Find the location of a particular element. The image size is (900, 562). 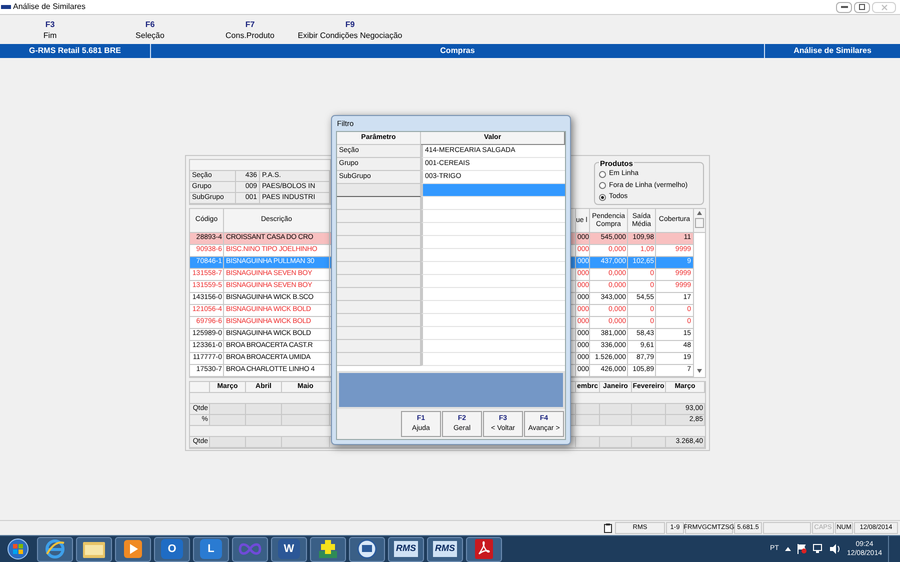

function-key-button: F3 Fim is located at coordinates (50, 29).